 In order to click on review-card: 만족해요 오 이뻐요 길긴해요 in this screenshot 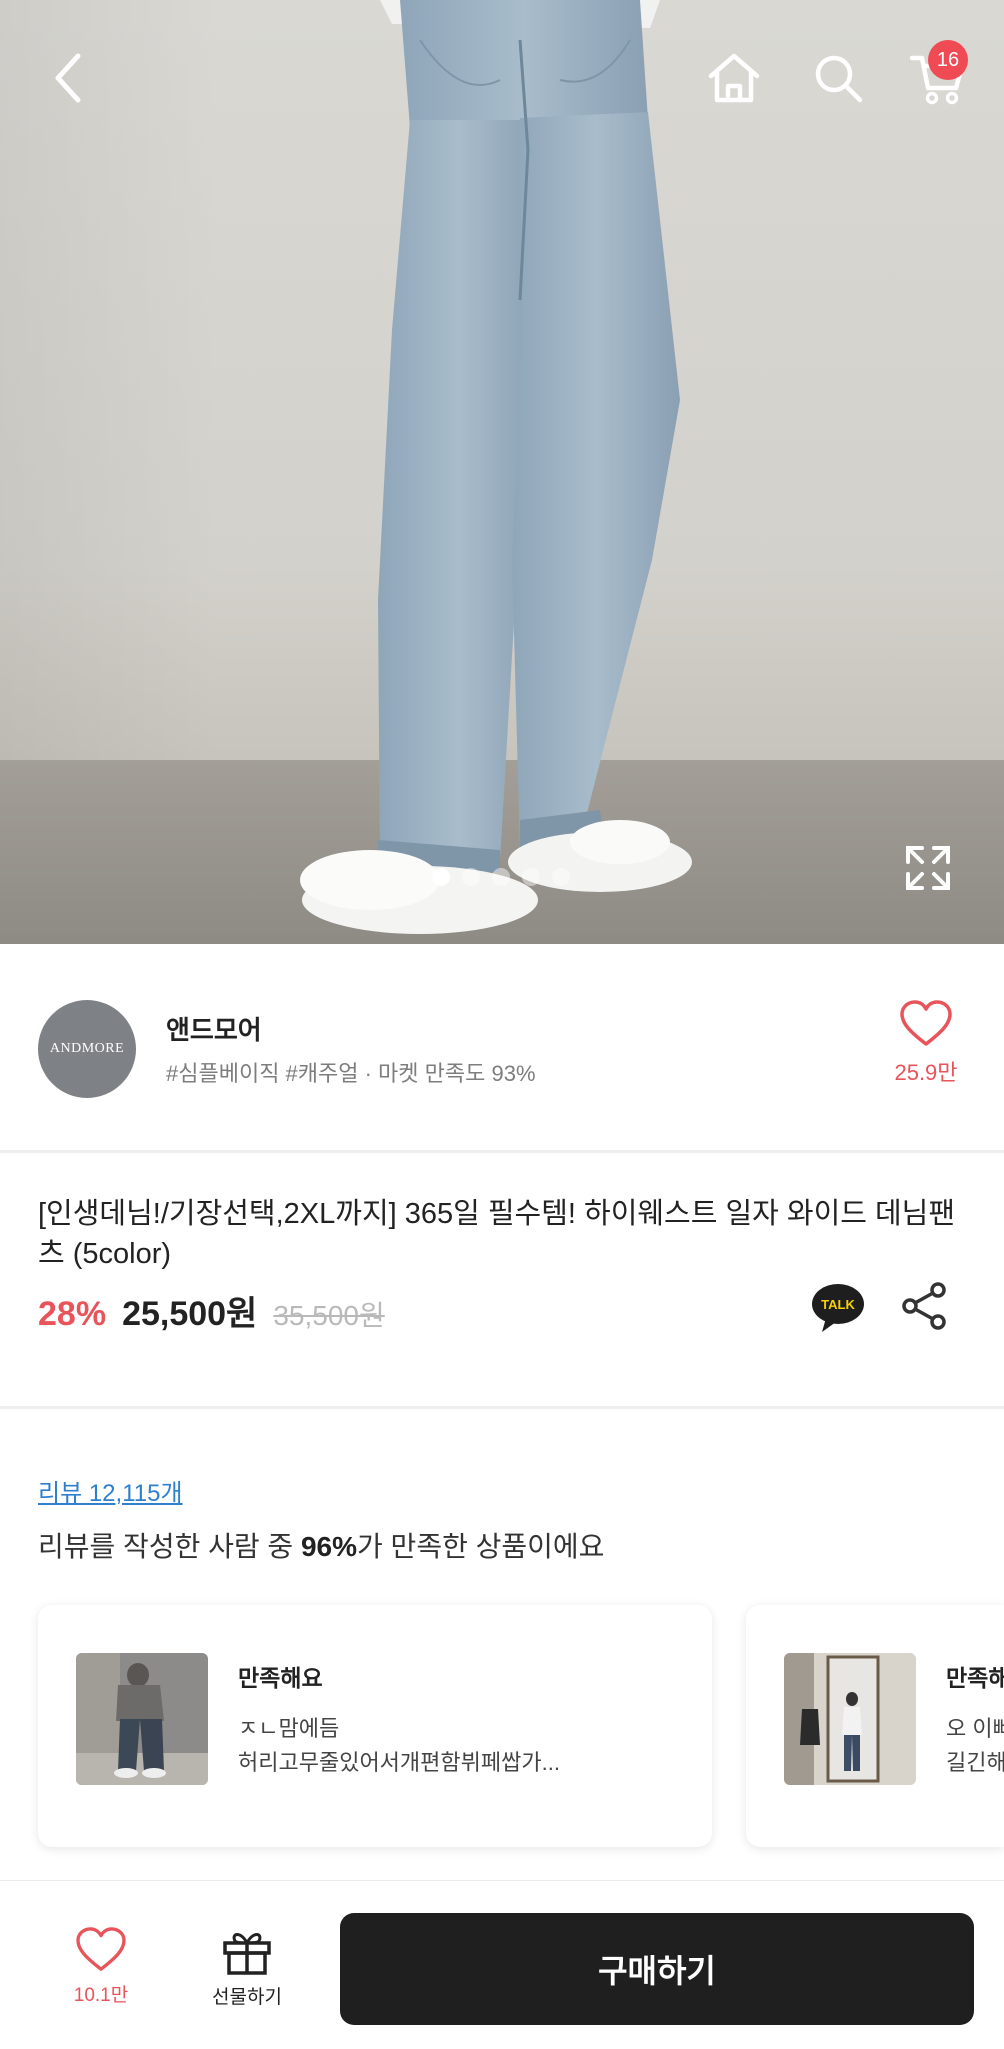, I will do `click(875, 1726)`.